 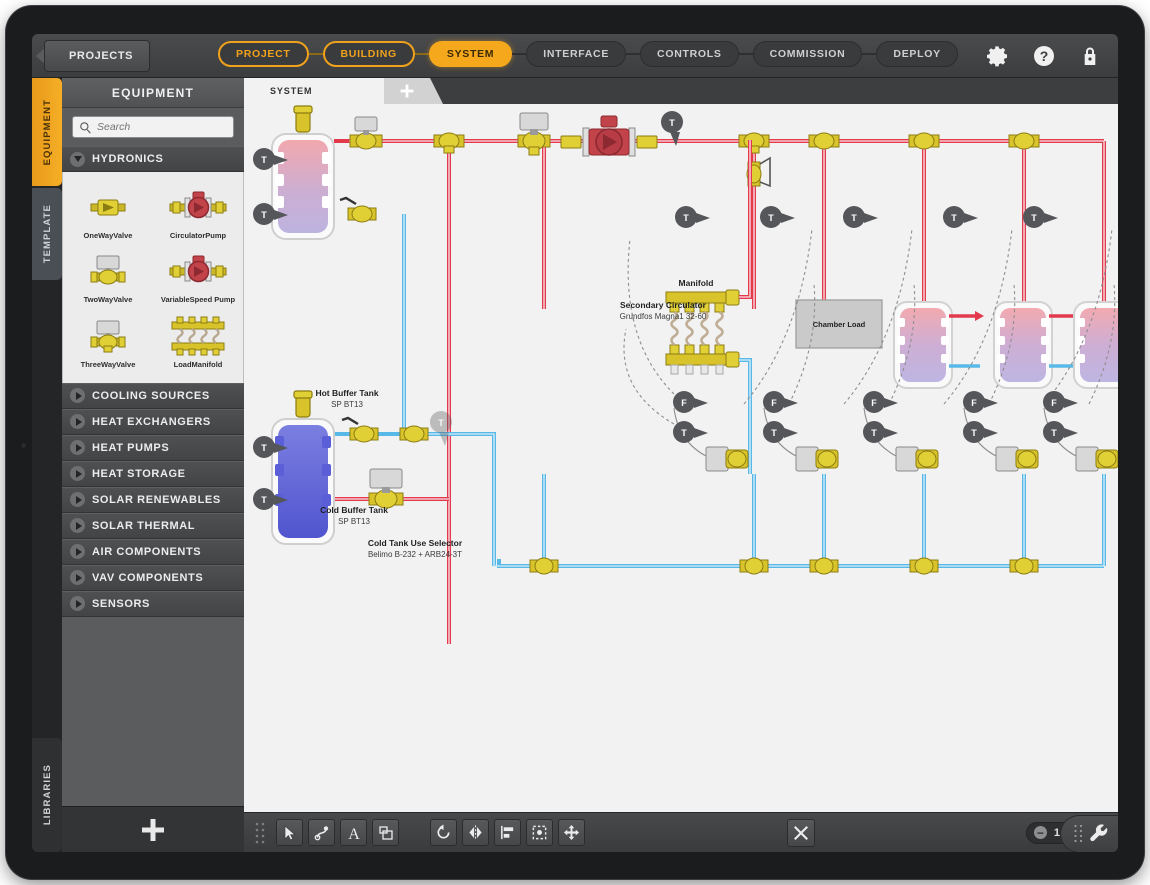 What do you see at coordinates (153, 447) in the screenshot?
I see `category-header-heat-pumps: HEAT PUMPS` at bounding box center [153, 447].